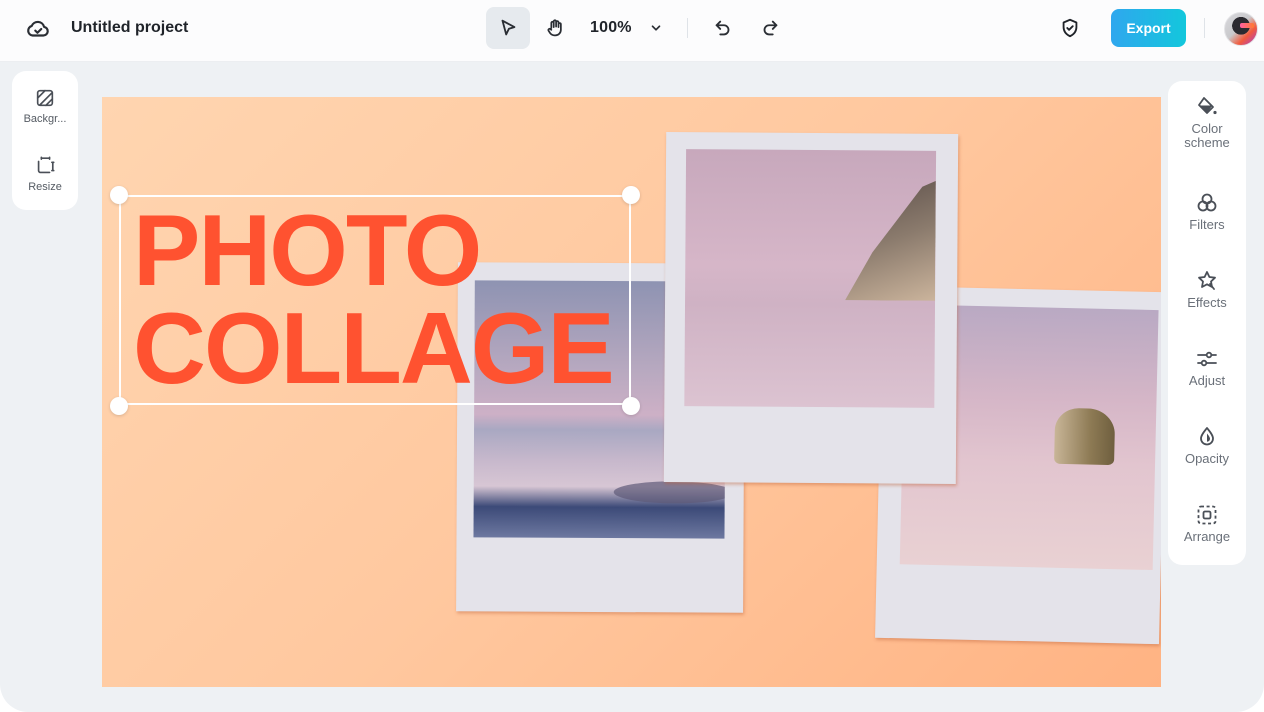  What do you see at coordinates (1207, 302) in the screenshot?
I see `panel-item-label: Effects` at bounding box center [1207, 302].